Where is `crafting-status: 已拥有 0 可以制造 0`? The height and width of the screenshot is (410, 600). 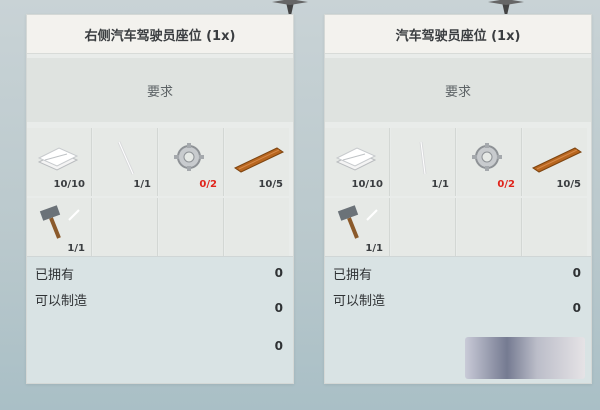
crafting-status: 已拥有 0 可以制造 0 is located at coordinates (458, 319).